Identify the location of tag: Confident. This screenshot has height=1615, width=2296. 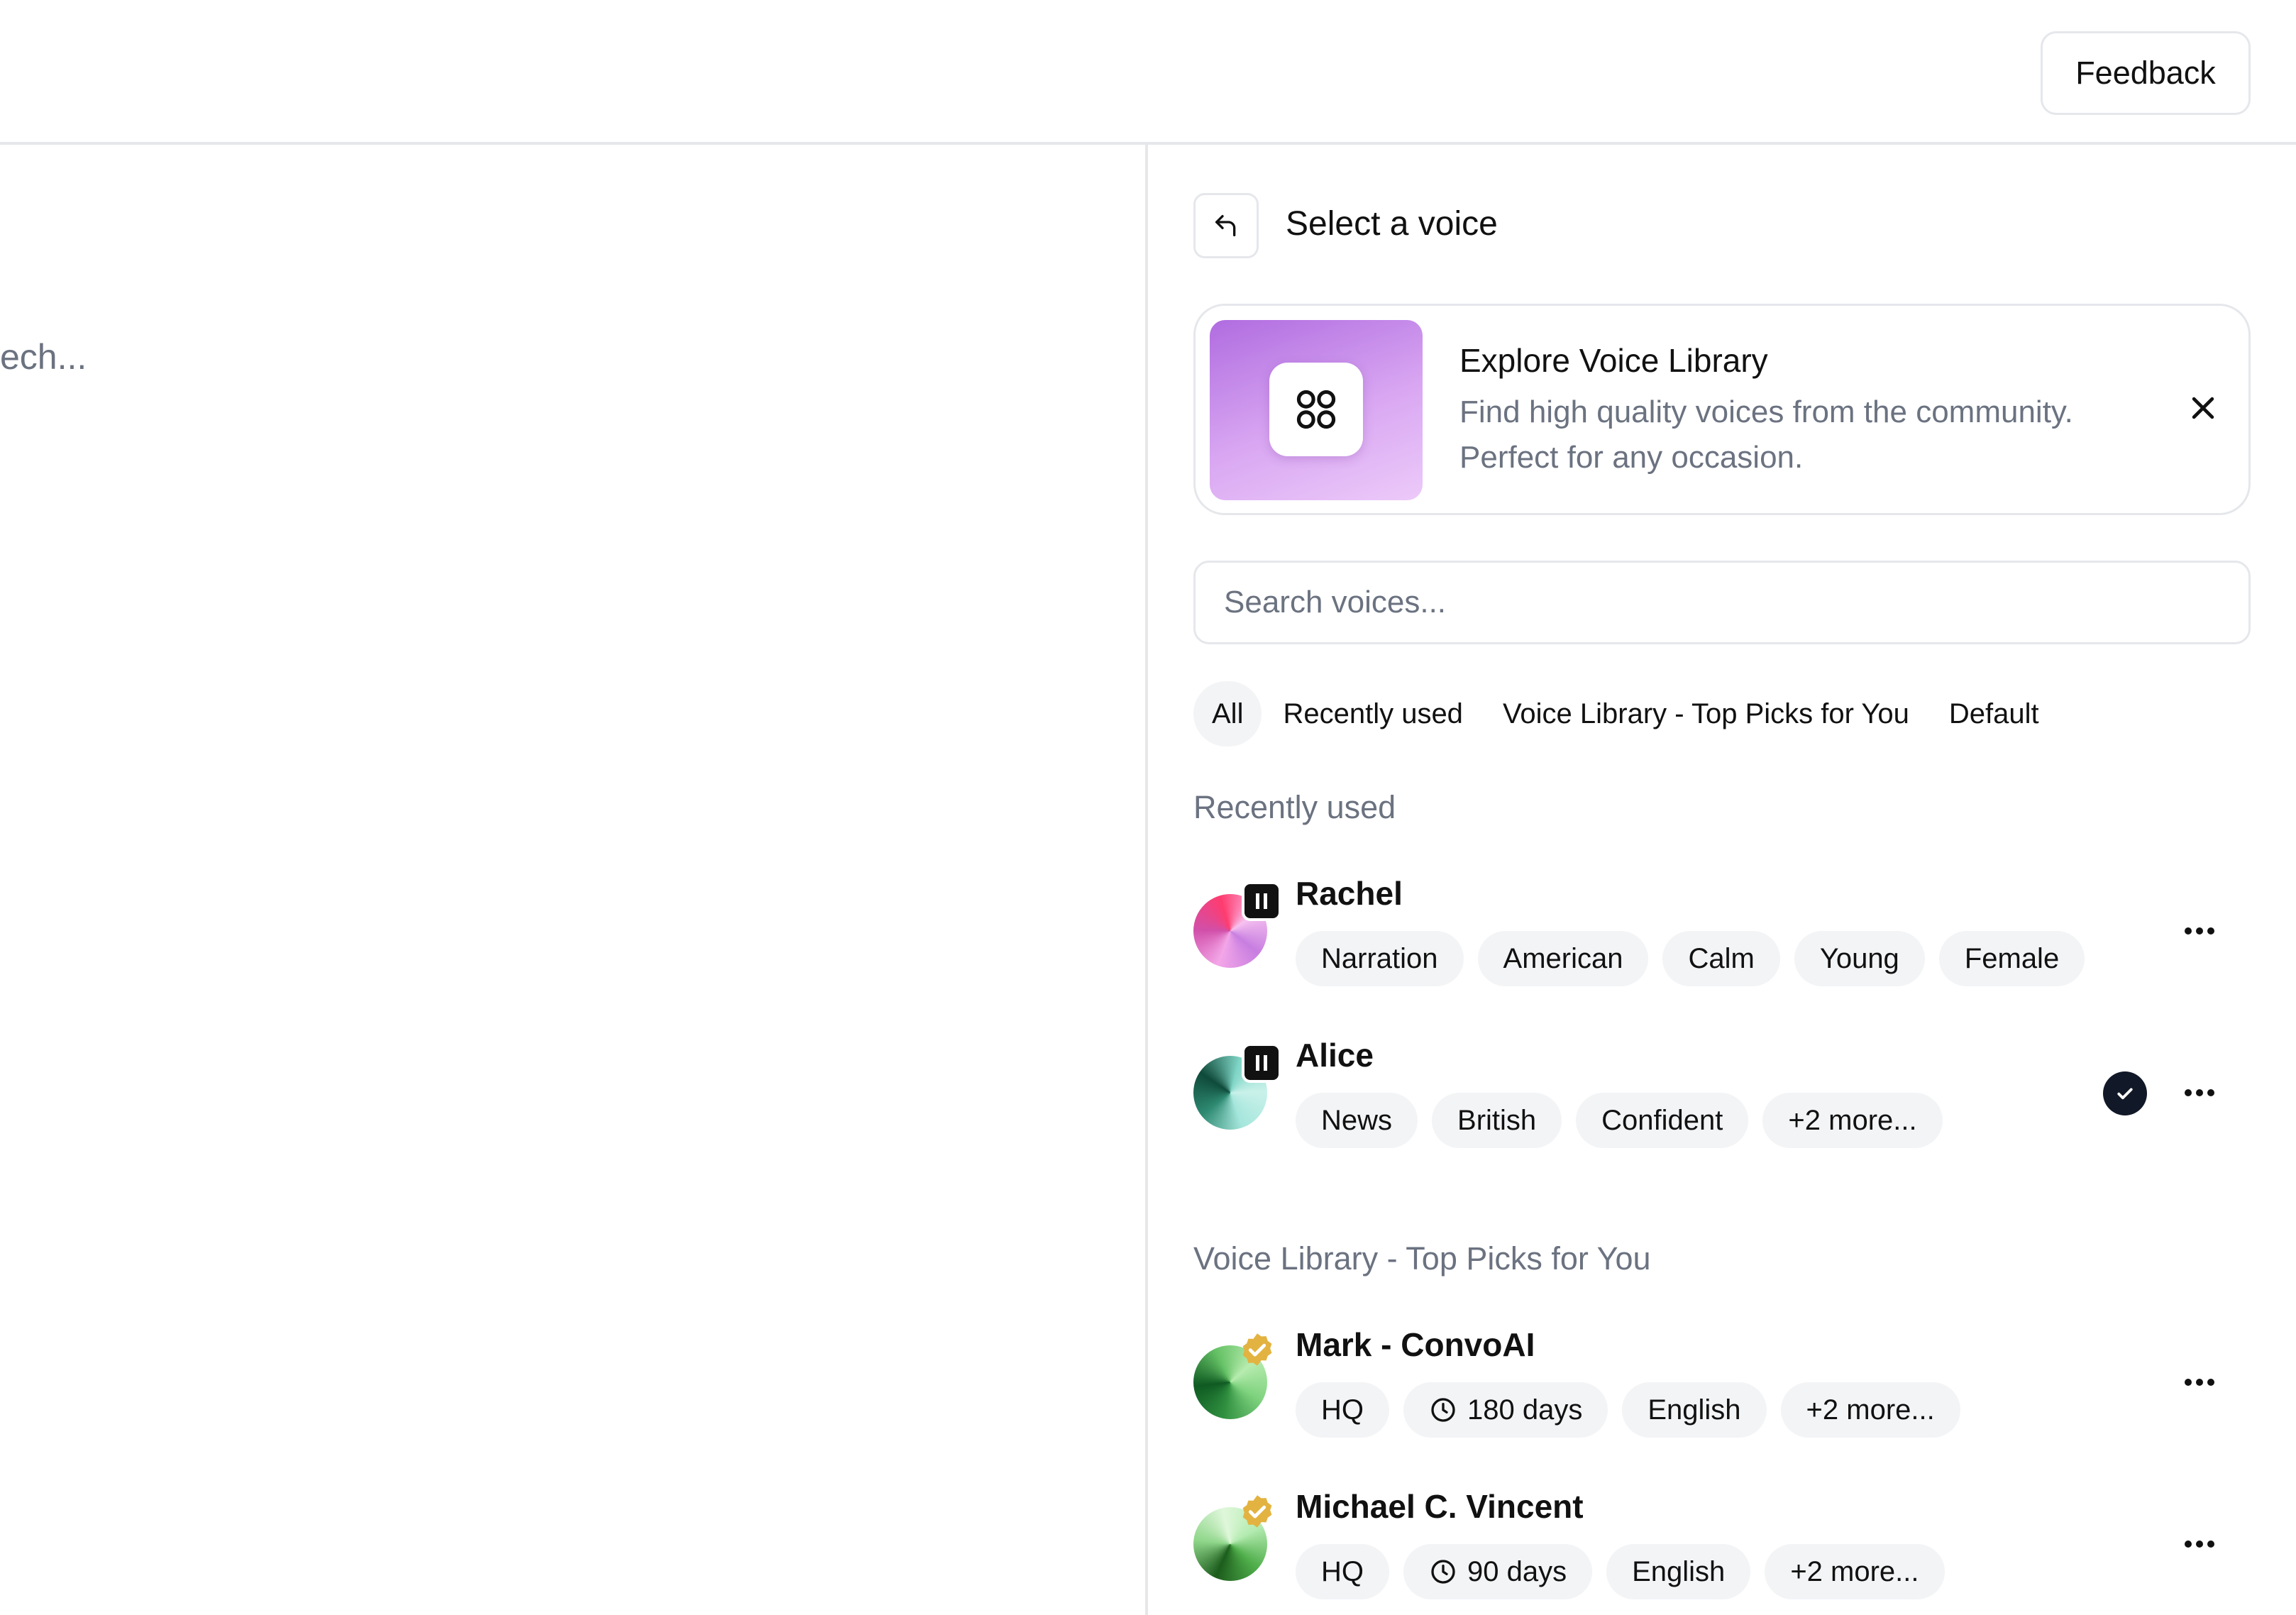
(1663, 1120).